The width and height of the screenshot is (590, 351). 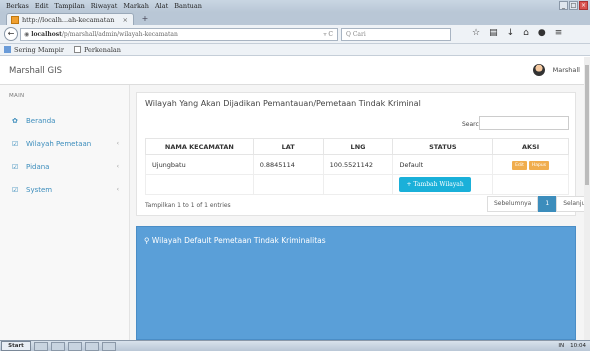 I want to click on sidebar-item-wilayah-pemetaan: ☑ Wilayah Pemetaan ‹, so click(x=64, y=143).